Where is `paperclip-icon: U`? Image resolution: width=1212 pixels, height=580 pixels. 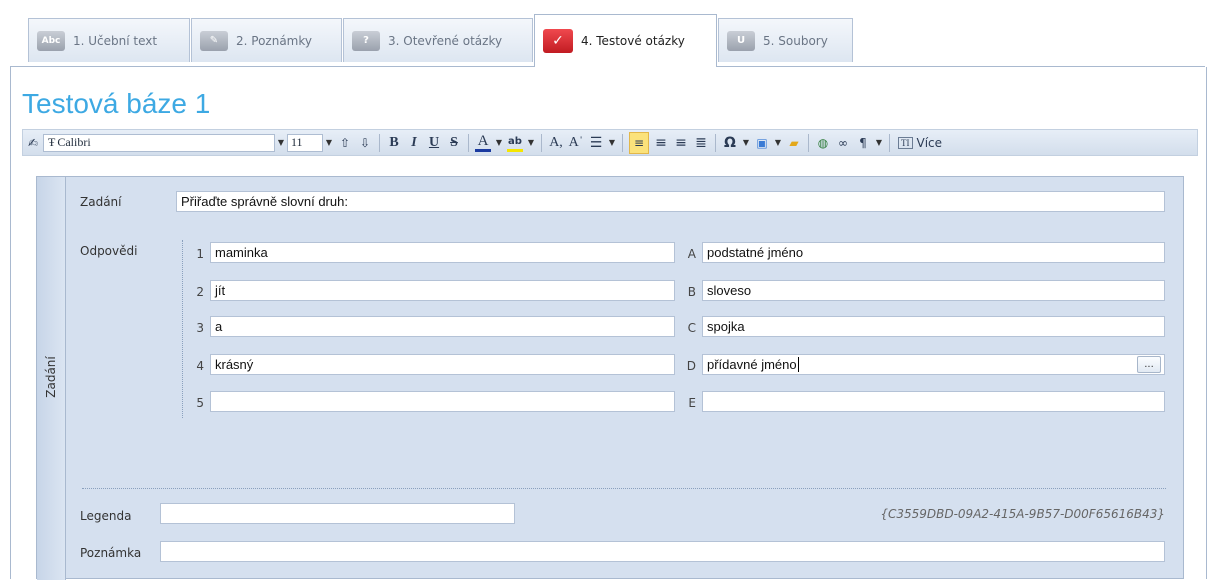 paperclip-icon: U is located at coordinates (741, 40).